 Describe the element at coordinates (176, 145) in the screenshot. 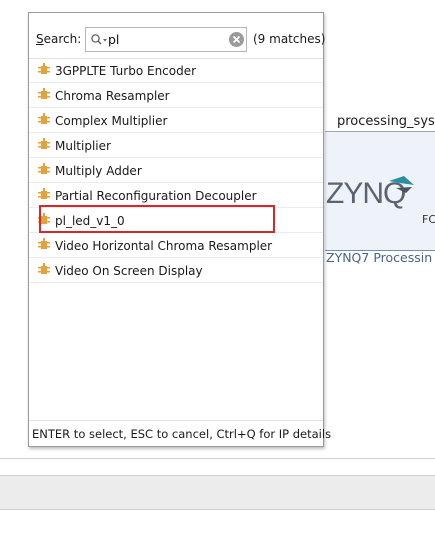

I see `list-item: Multiplier` at that location.